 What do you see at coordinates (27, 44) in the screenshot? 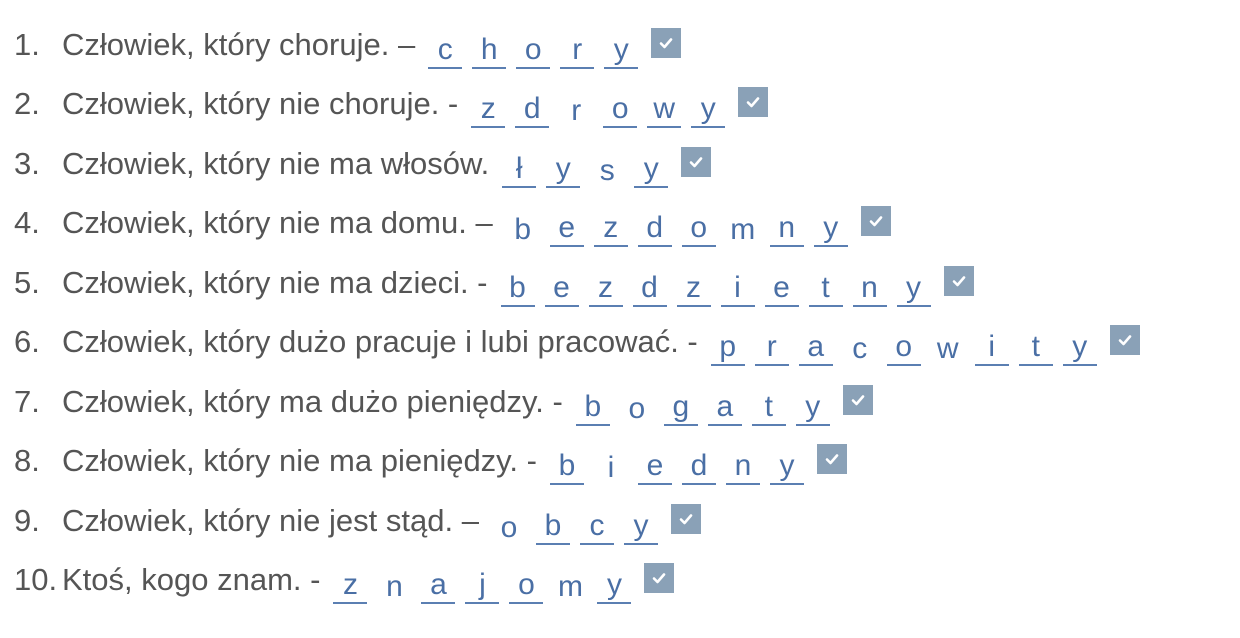
I see `item-number: 1.` at bounding box center [27, 44].